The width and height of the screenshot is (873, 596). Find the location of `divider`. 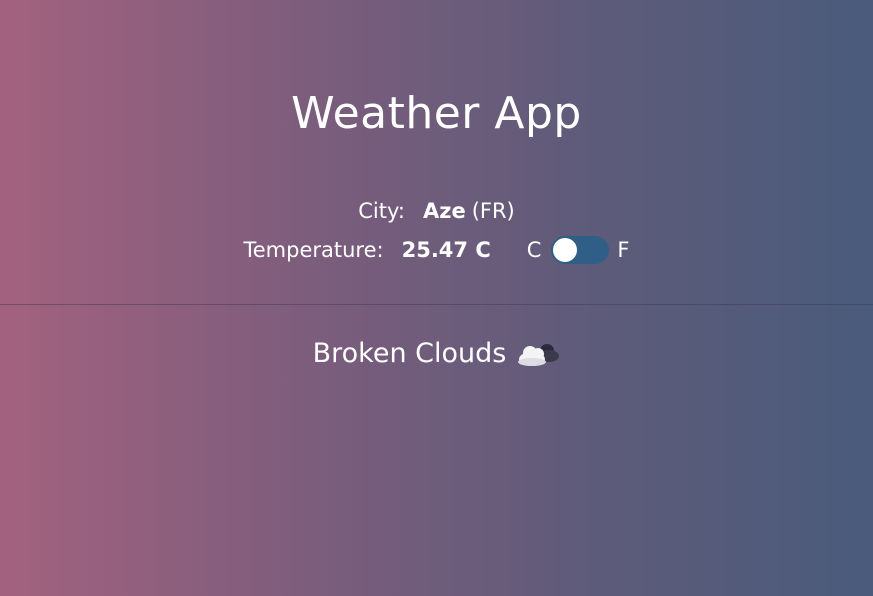

divider is located at coordinates (436, 304).